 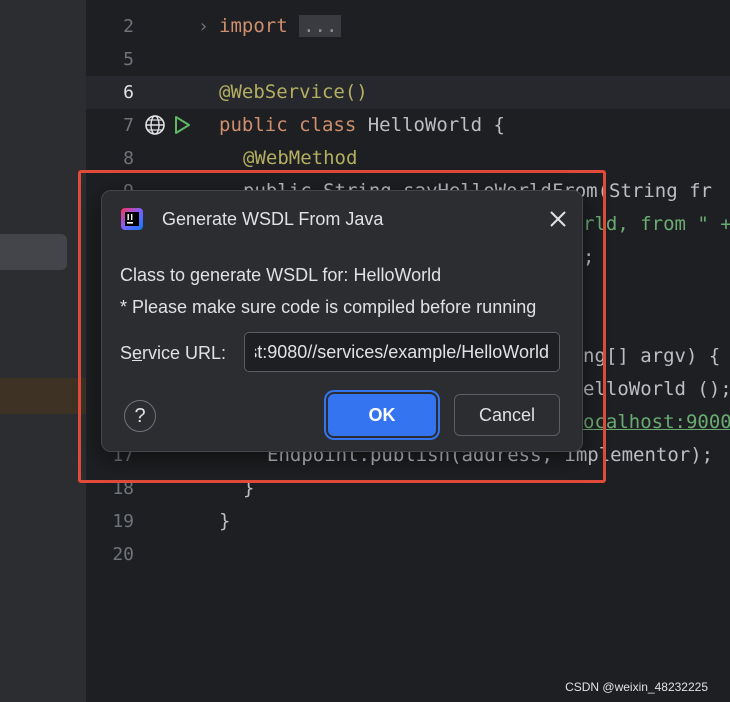 What do you see at coordinates (408, 521) in the screenshot?
I see `code-line: 19 }` at bounding box center [408, 521].